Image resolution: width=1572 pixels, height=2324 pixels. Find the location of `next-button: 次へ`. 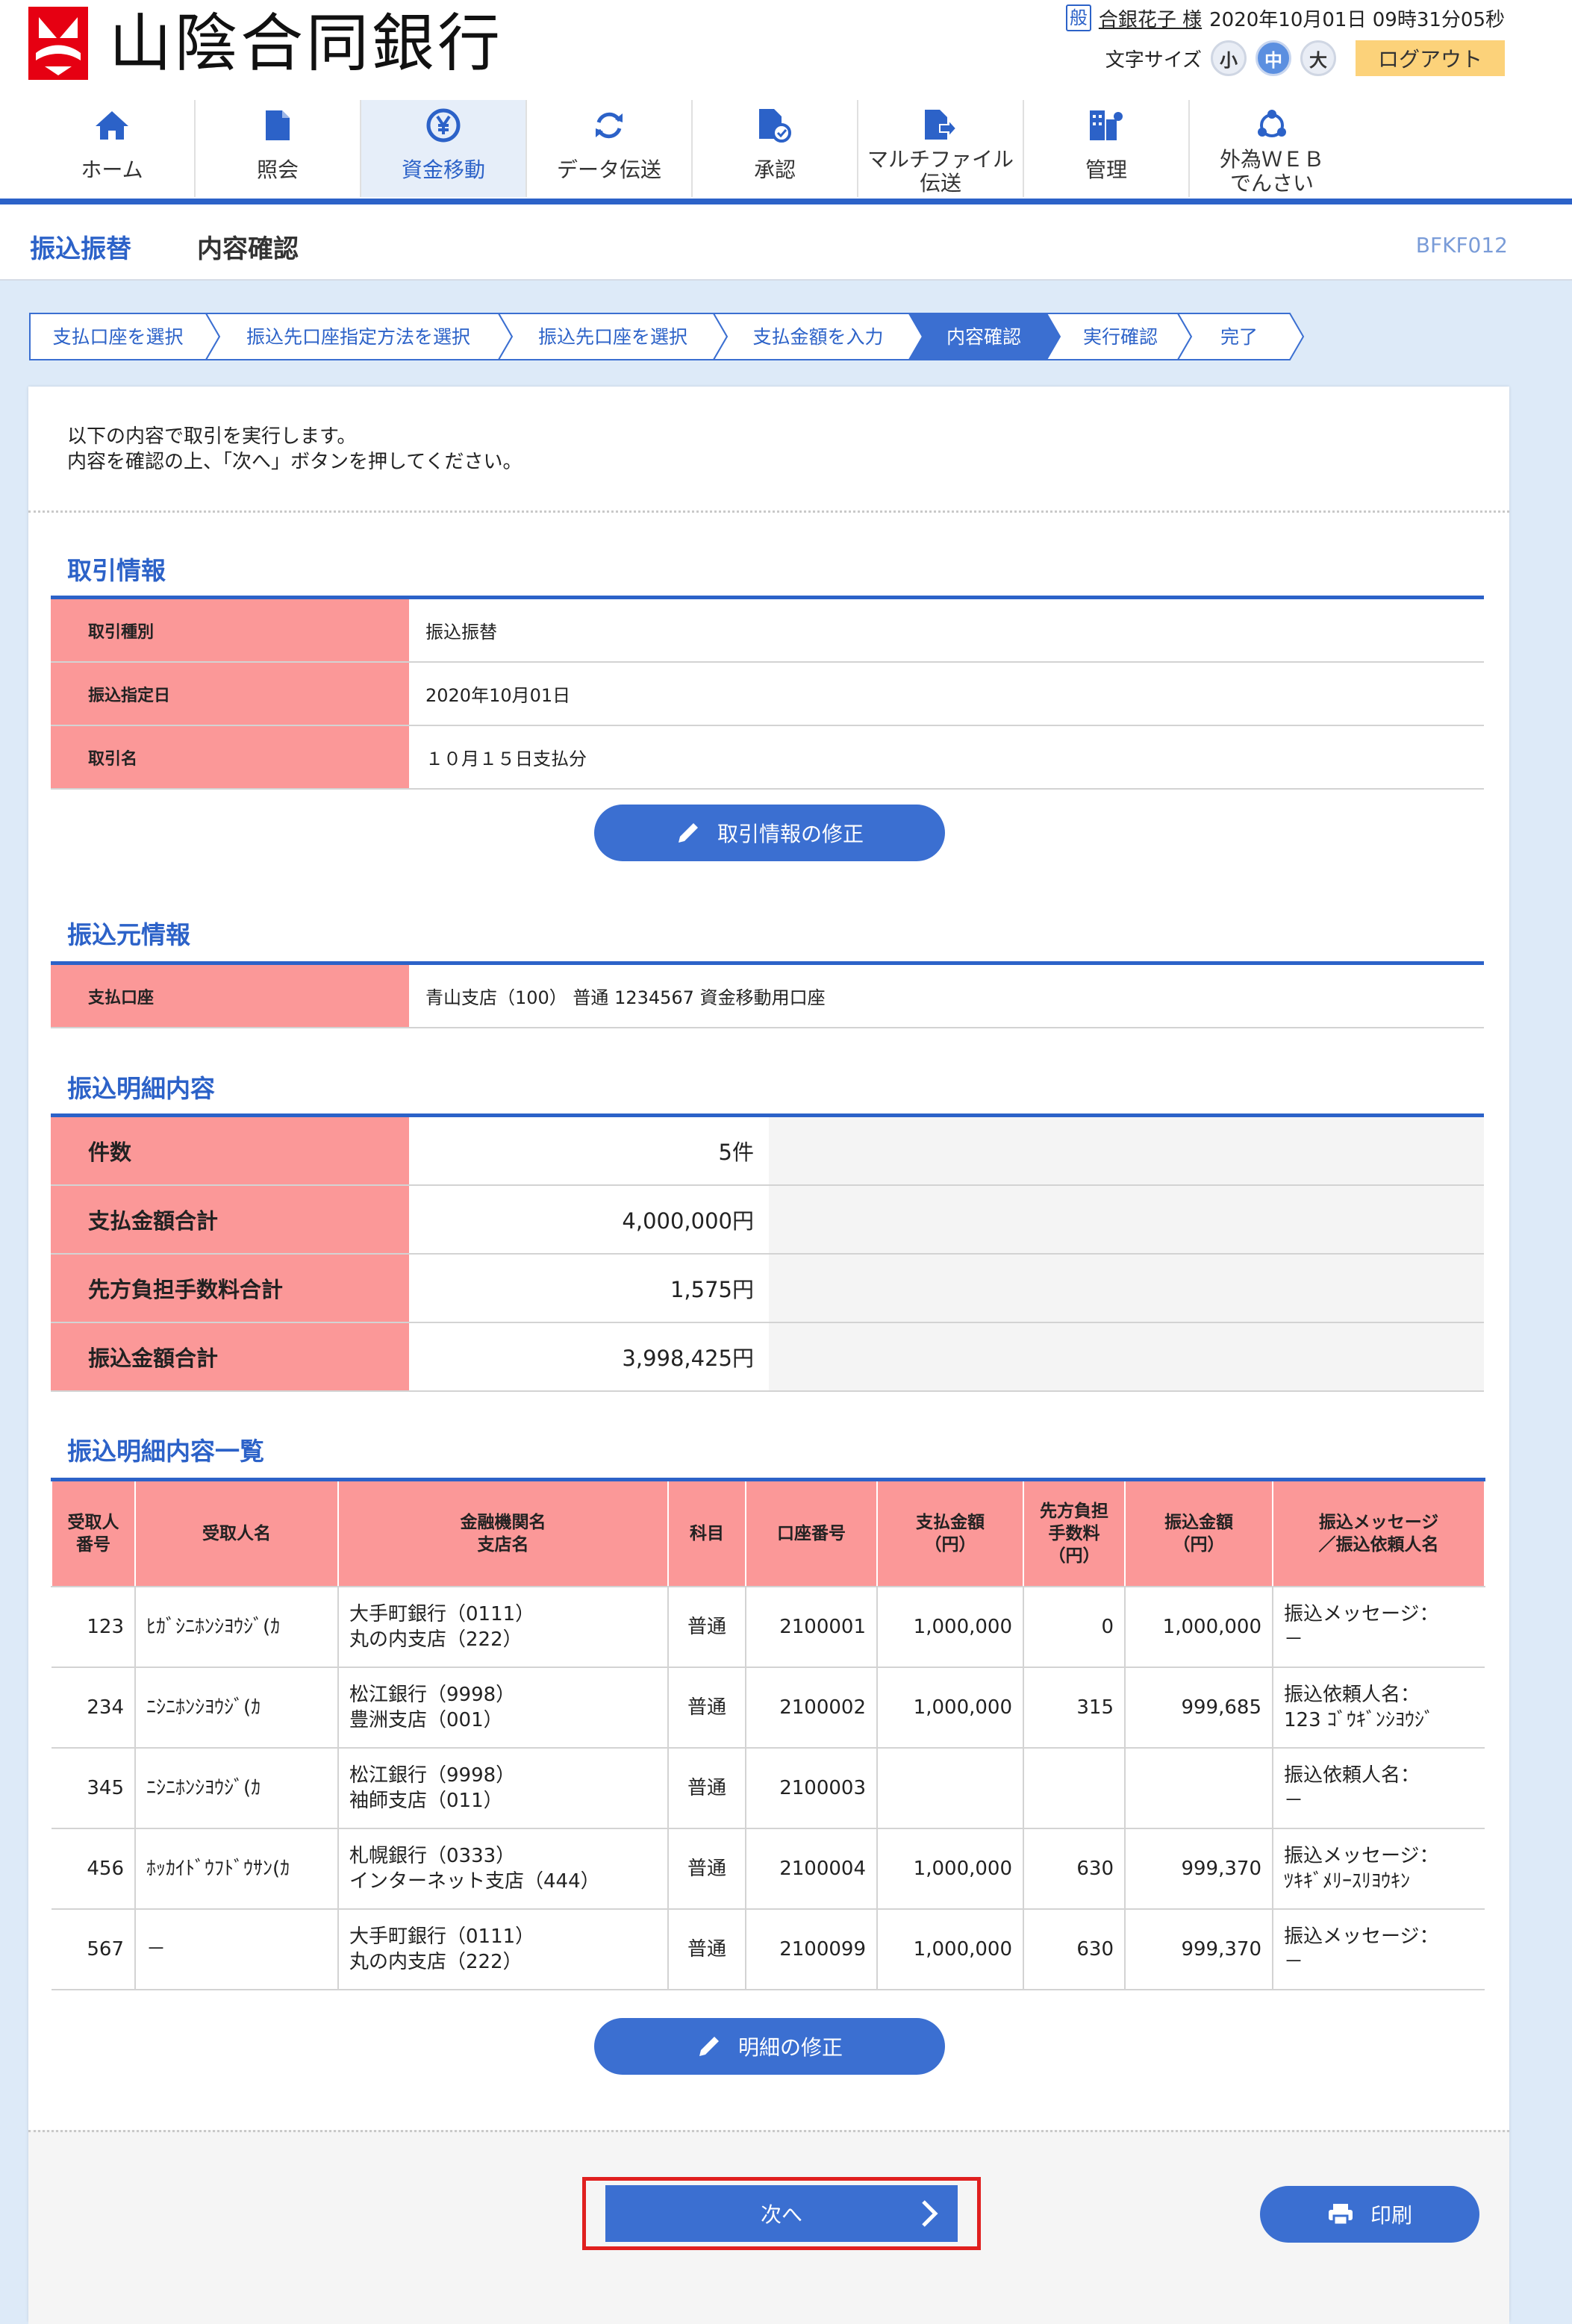

next-button: 次へ is located at coordinates (782, 2213).